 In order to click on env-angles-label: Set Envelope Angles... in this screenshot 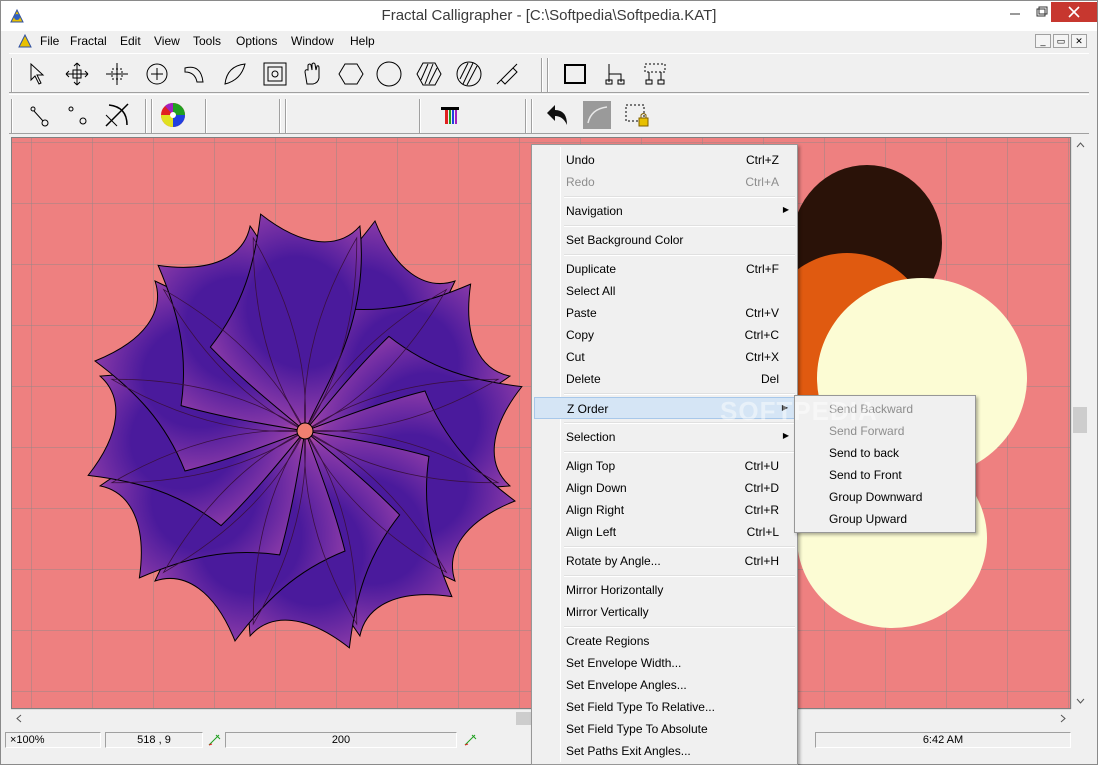, I will do `click(626, 685)`.